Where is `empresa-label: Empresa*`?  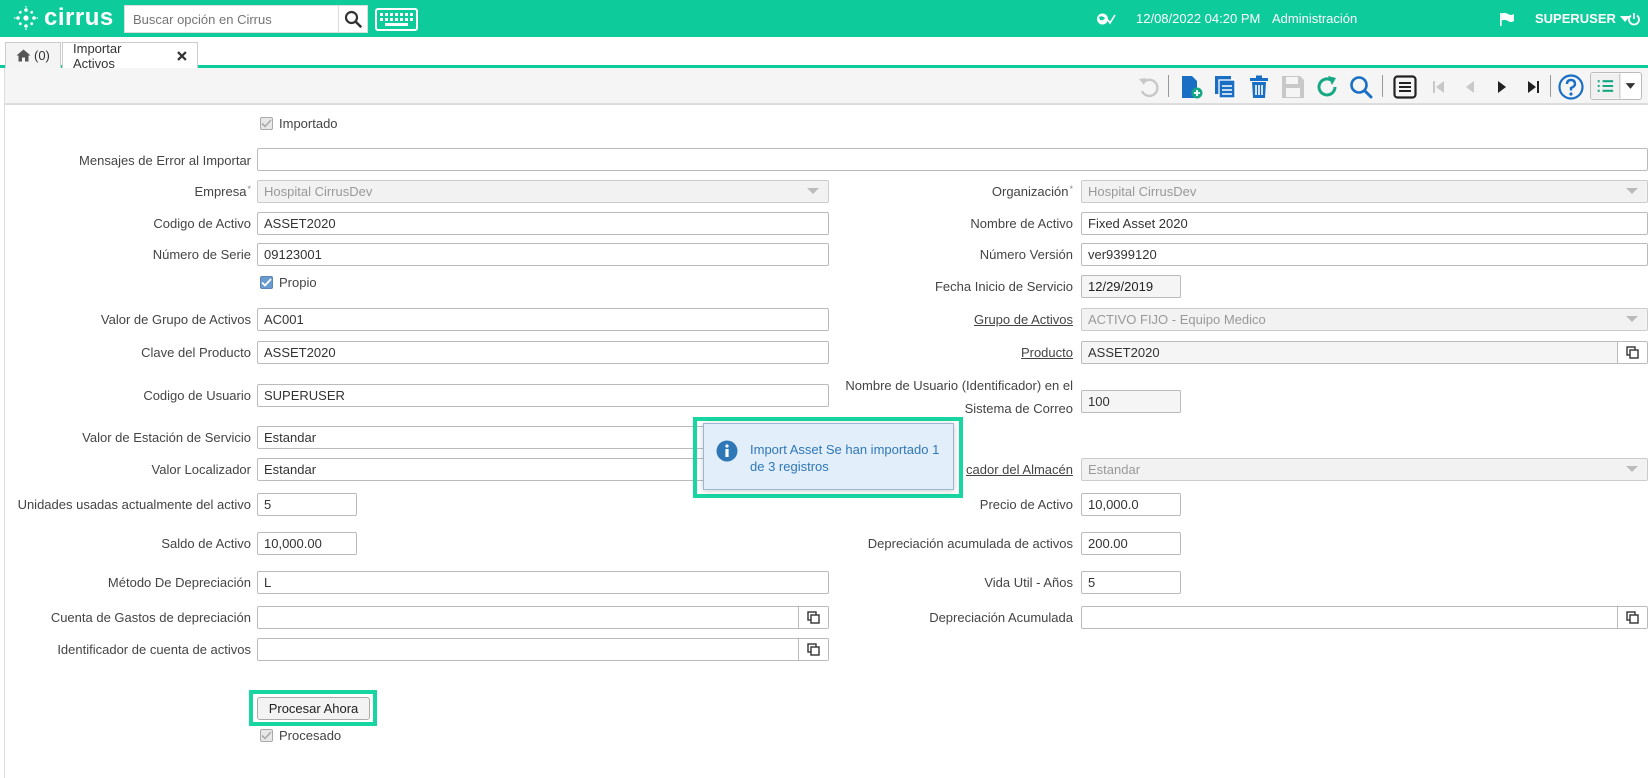
empresa-label: Empresa* is located at coordinates (222, 191).